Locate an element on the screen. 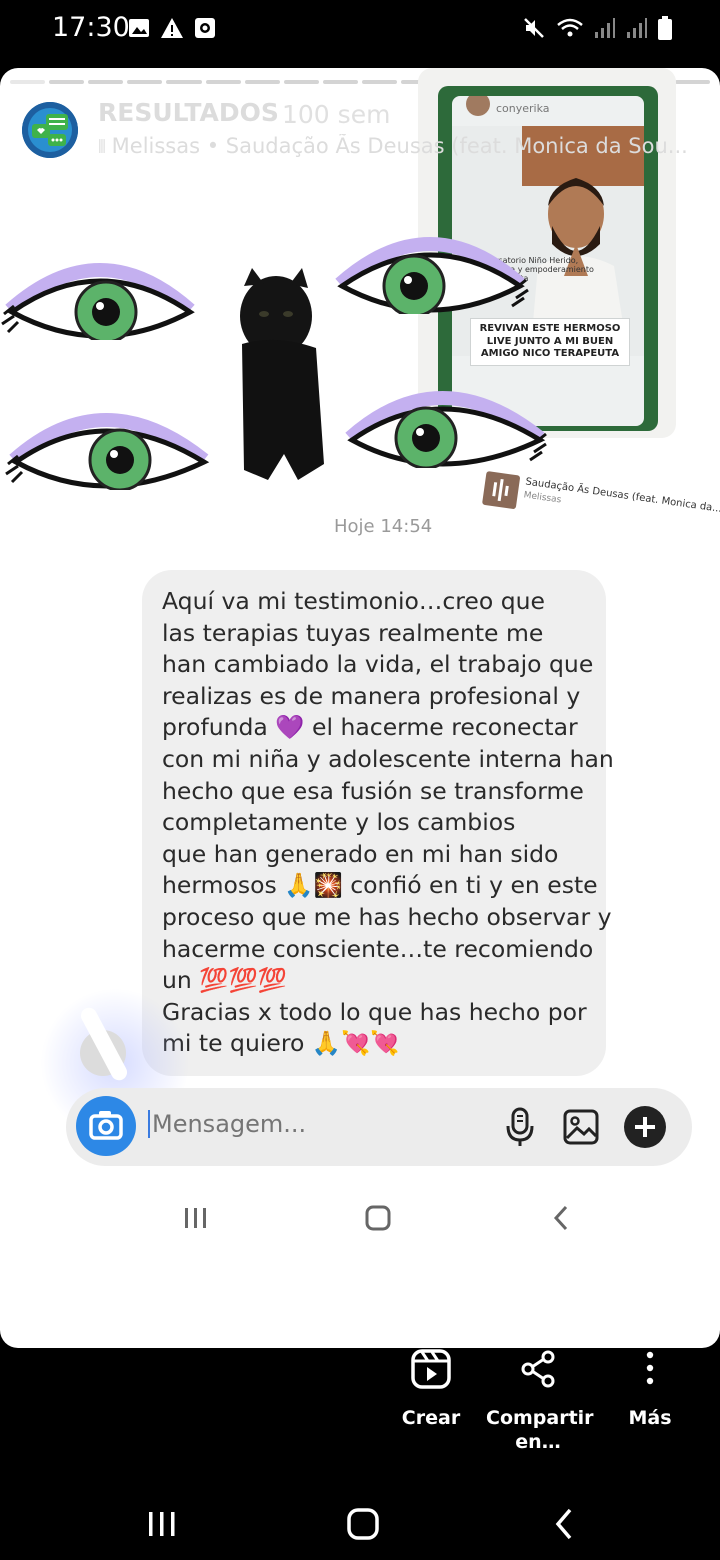 The image size is (720, 1560). recent-apps-button is located at coordinates (162, 1524).